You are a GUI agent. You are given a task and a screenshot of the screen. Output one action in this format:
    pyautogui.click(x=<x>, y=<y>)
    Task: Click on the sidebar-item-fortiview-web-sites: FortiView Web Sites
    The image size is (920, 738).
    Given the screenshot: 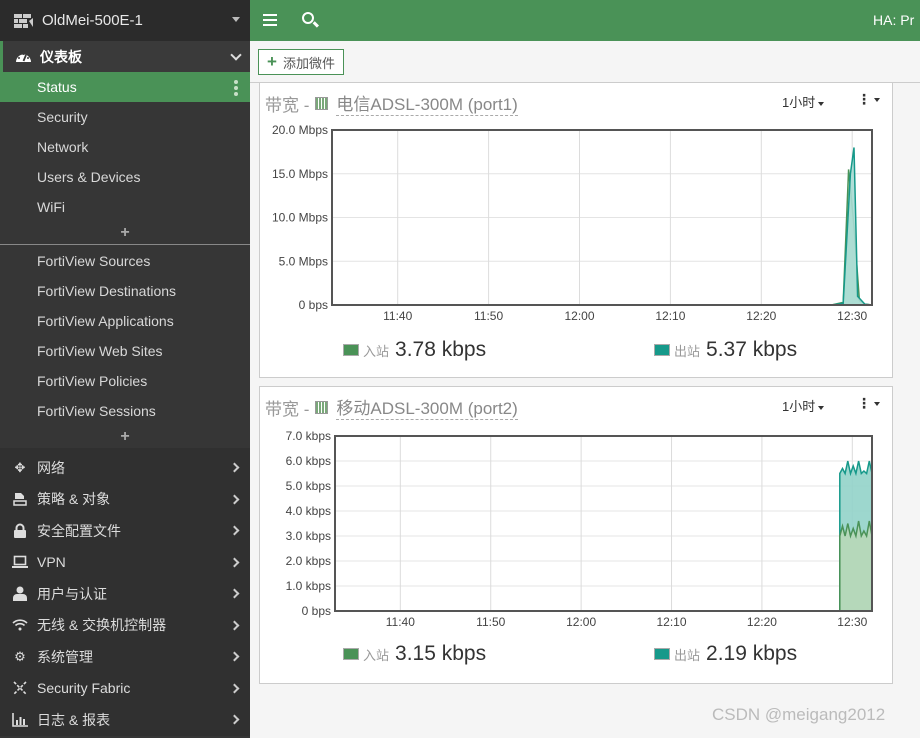 What is the action you would take?
    pyautogui.click(x=125, y=351)
    